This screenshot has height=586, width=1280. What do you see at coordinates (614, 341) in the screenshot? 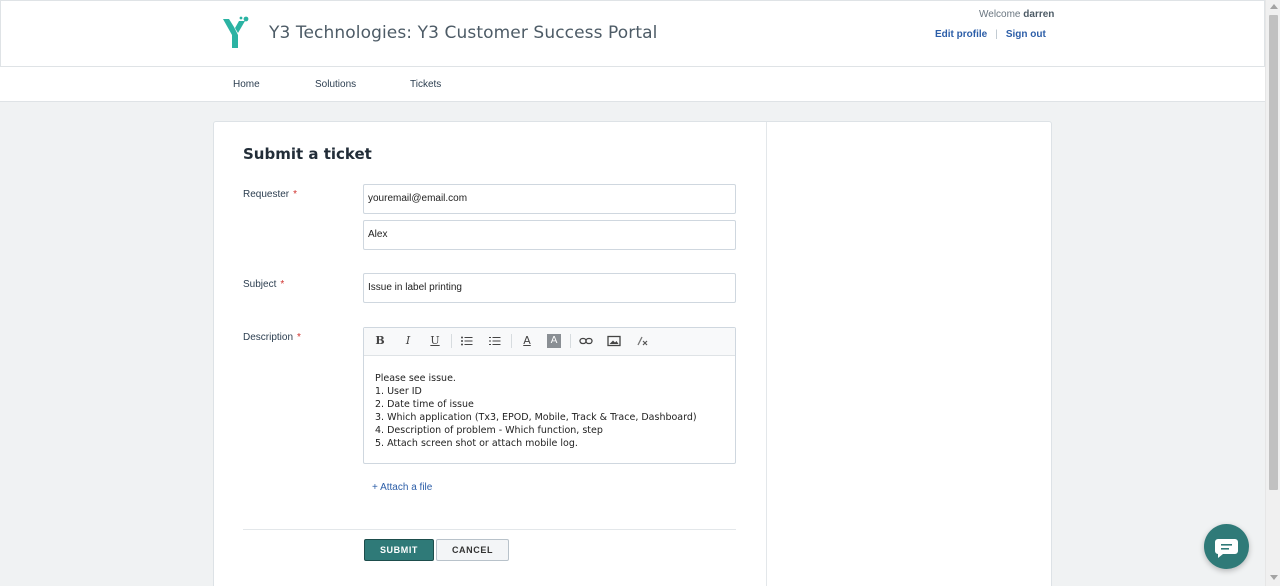
I see `image-icon` at bounding box center [614, 341].